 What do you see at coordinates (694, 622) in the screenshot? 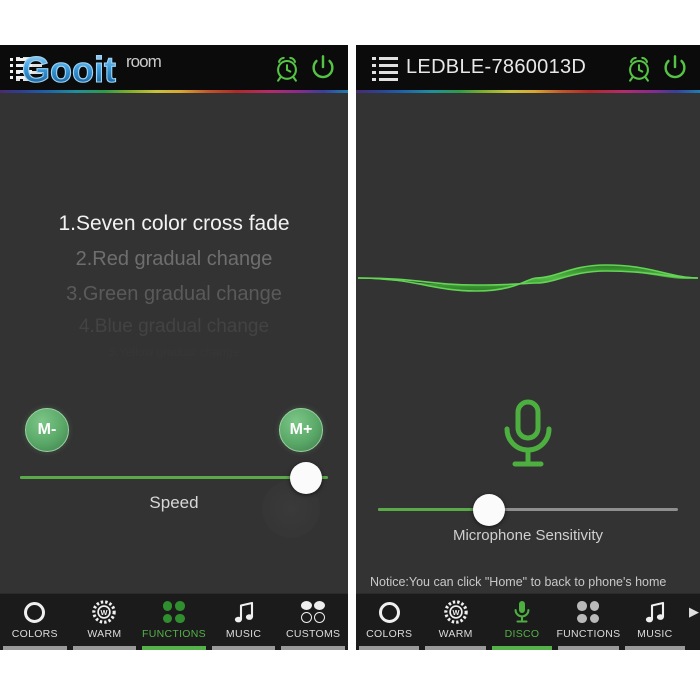
I see `tab-scroll-right-icon: ▶` at bounding box center [694, 622].